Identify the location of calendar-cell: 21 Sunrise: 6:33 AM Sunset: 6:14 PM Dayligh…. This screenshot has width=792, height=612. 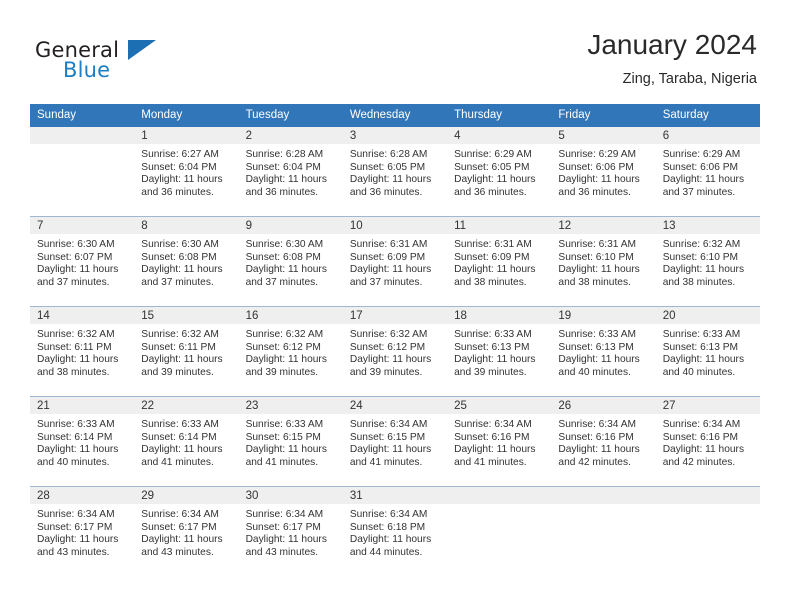
(82, 441).